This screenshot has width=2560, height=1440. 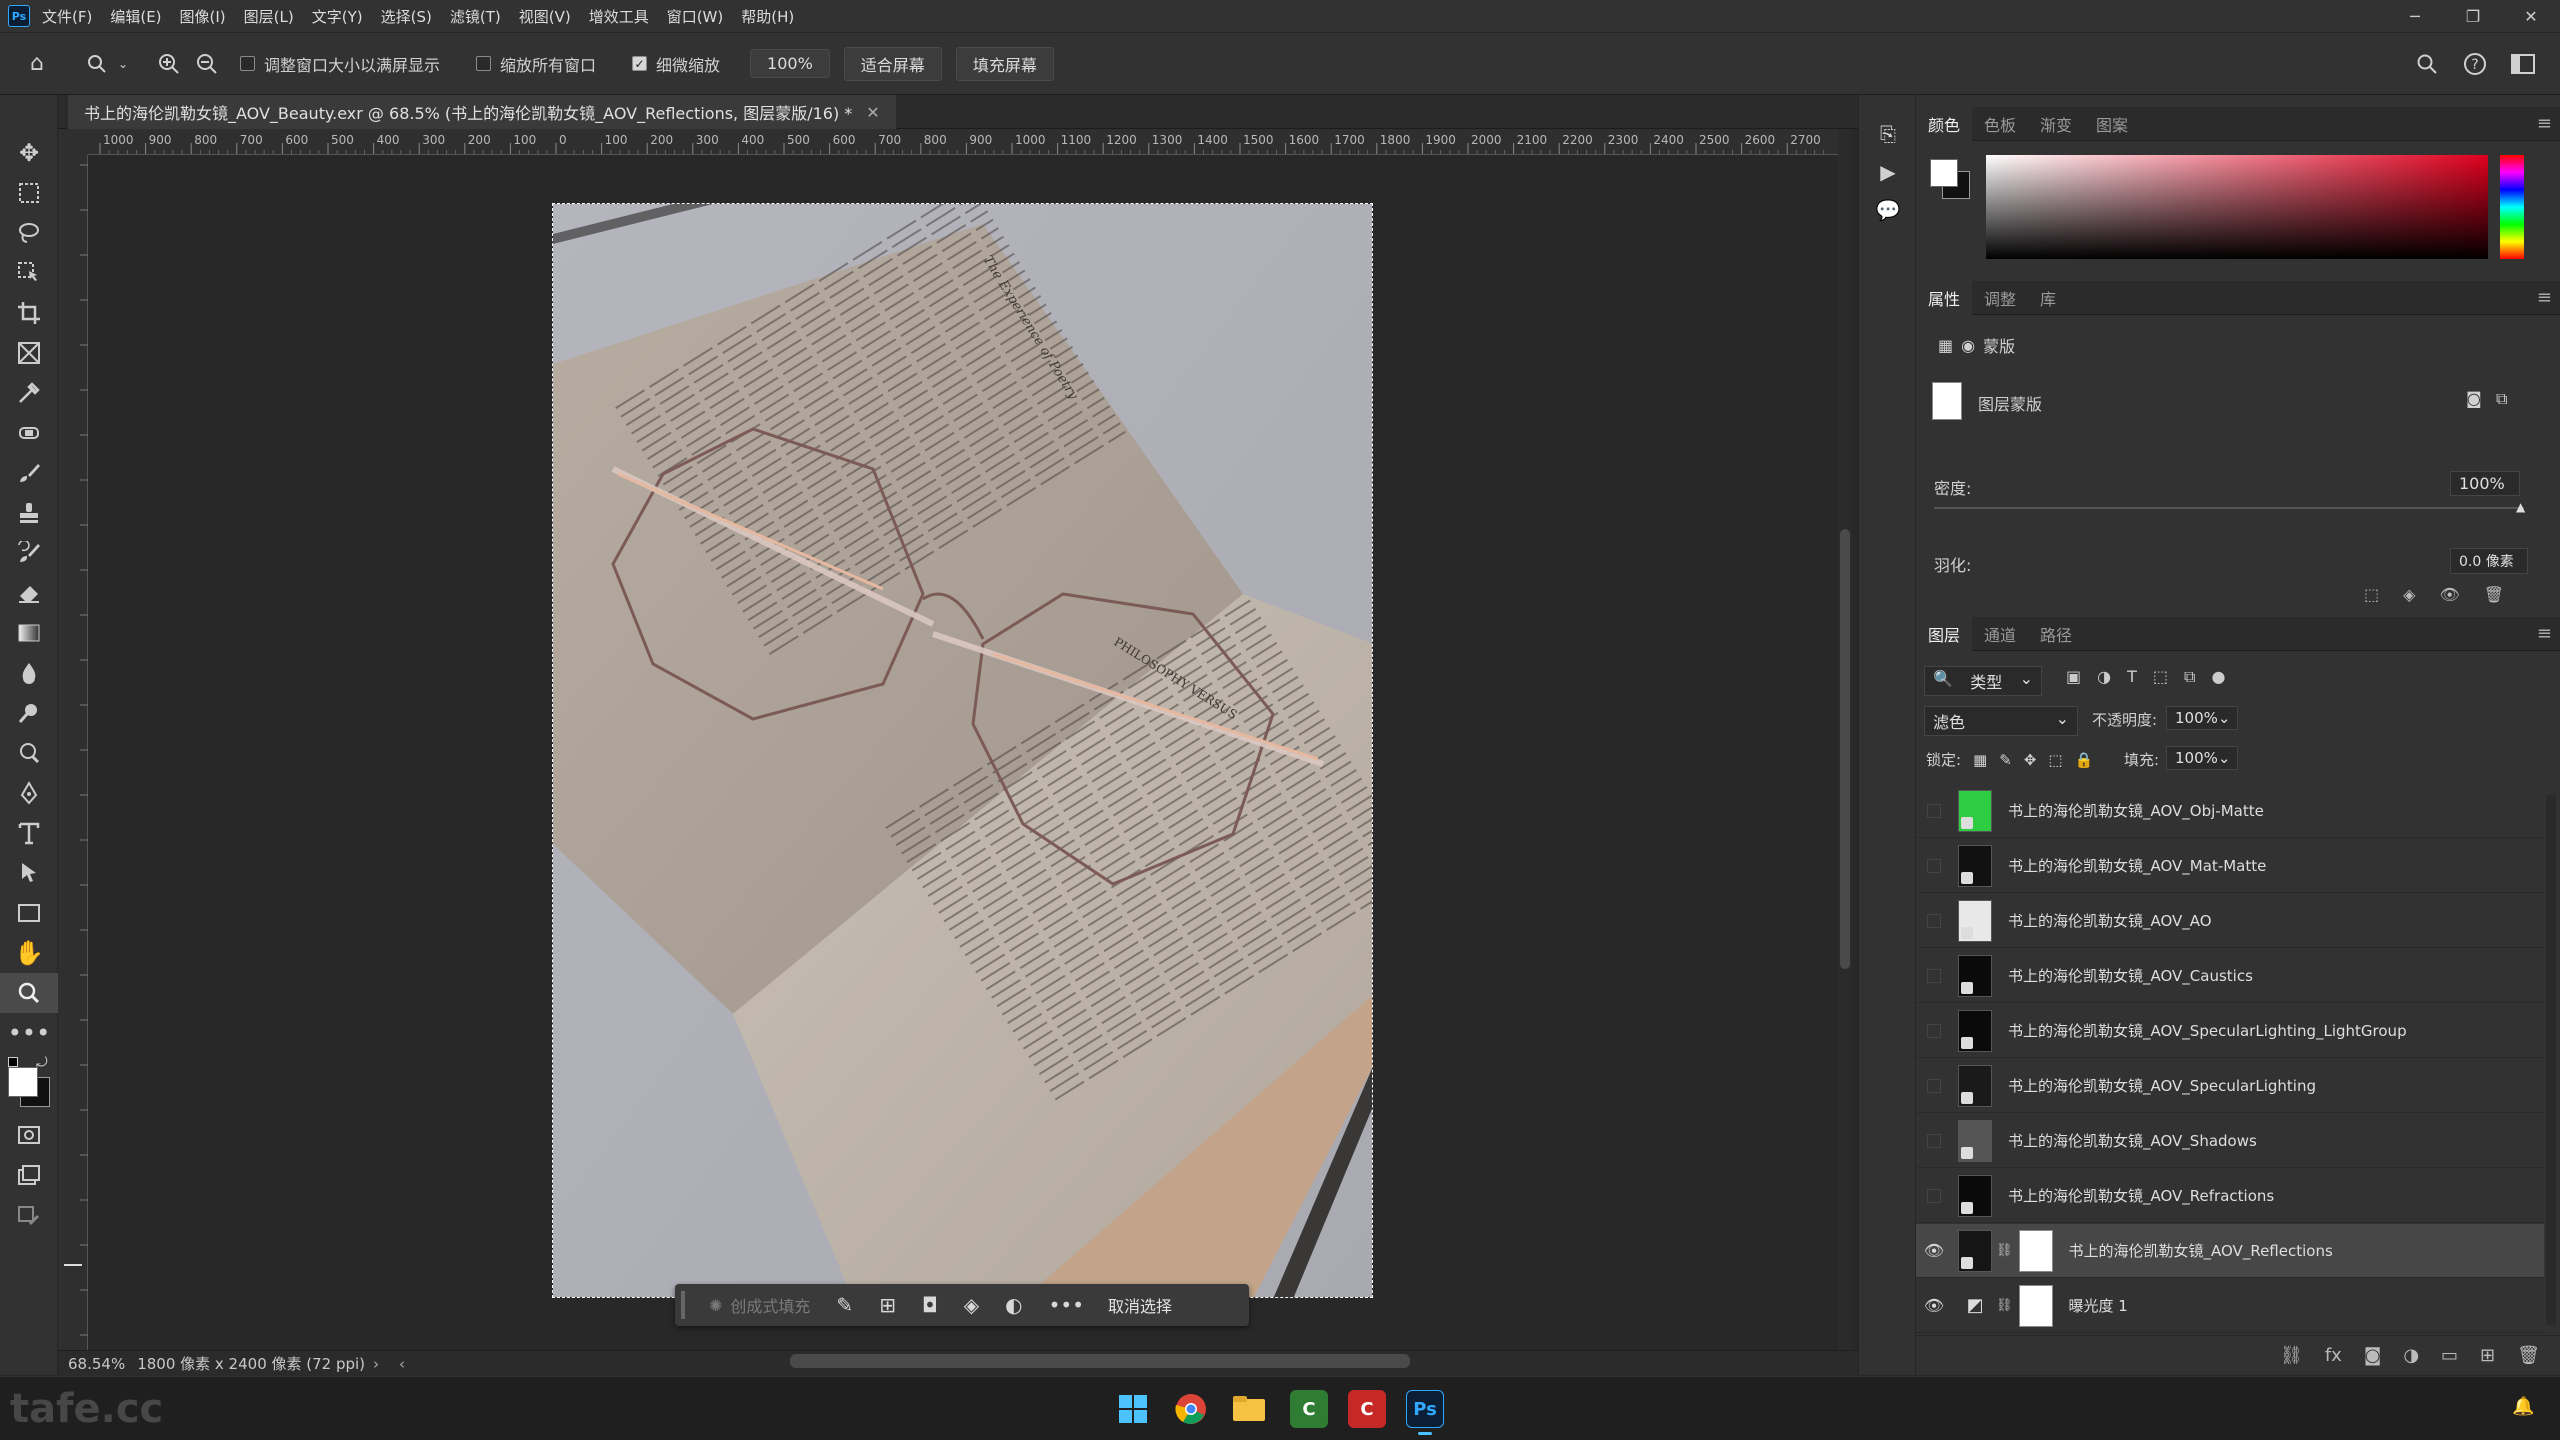 What do you see at coordinates (2132, 677) in the screenshot?
I see `filter-type-icon: T` at bounding box center [2132, 677].